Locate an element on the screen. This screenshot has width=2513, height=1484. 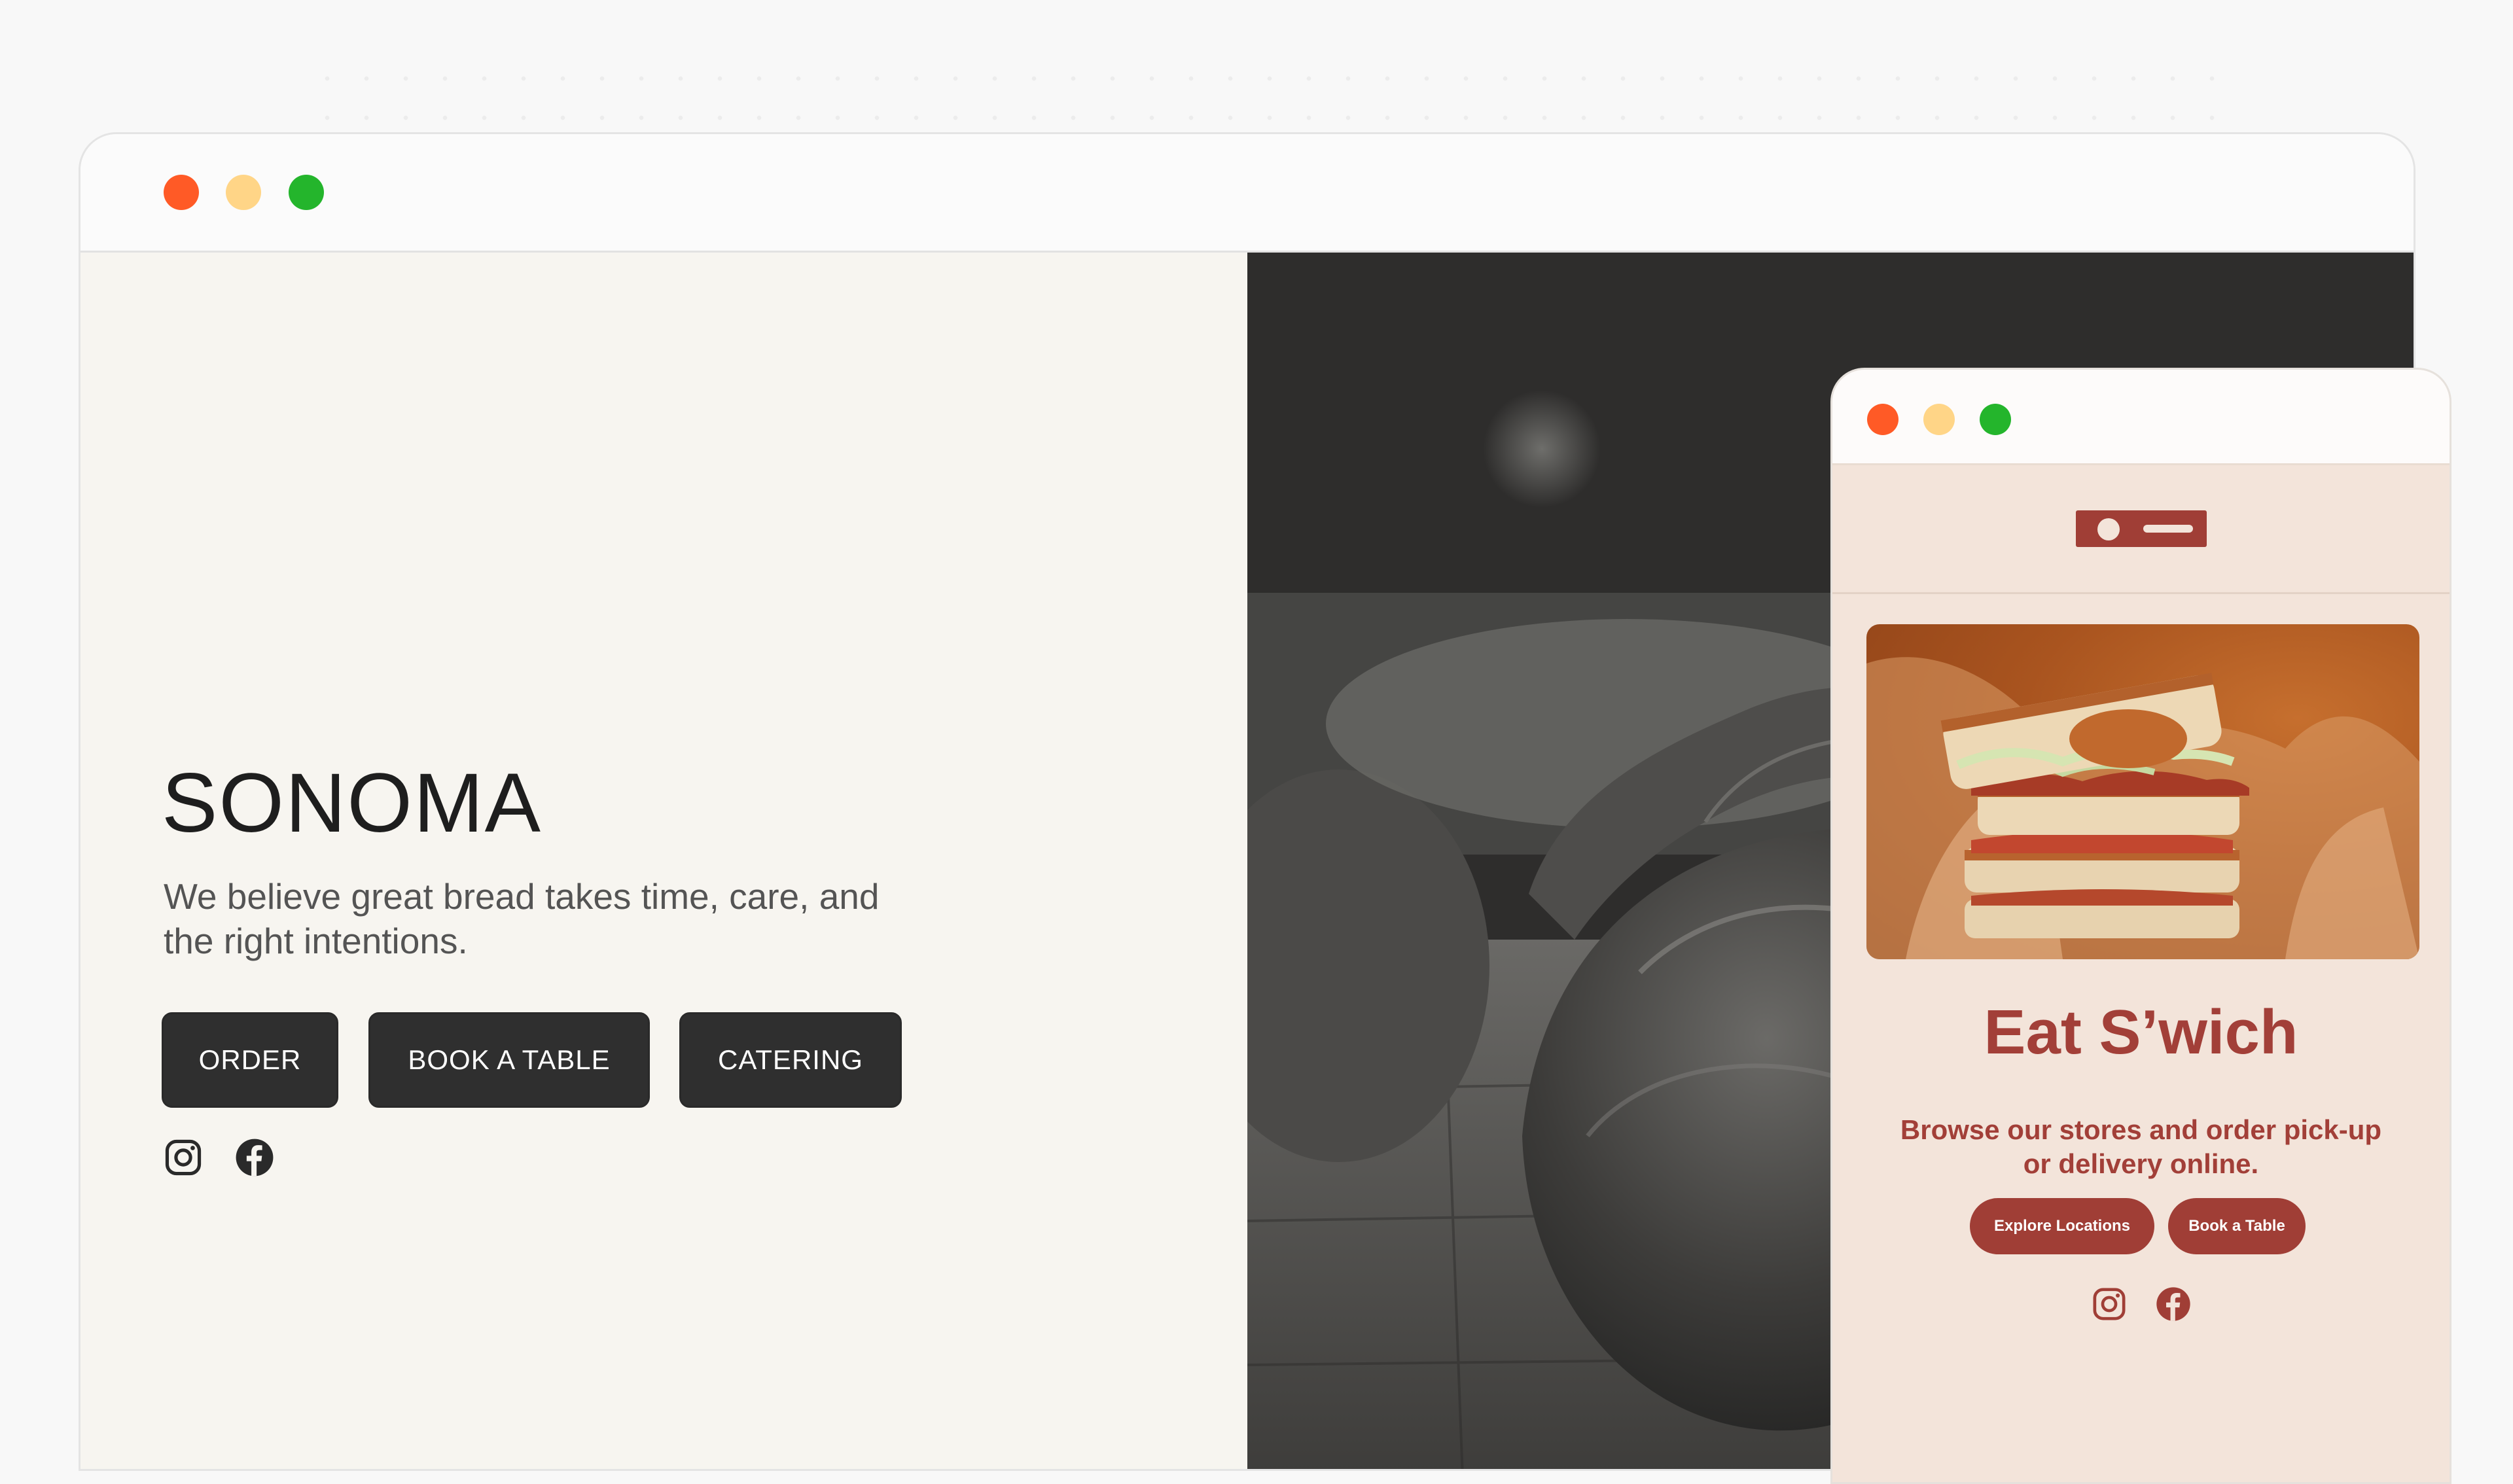
book-table-button: BOOK A TABLE is located at coordinates (509, 1060).